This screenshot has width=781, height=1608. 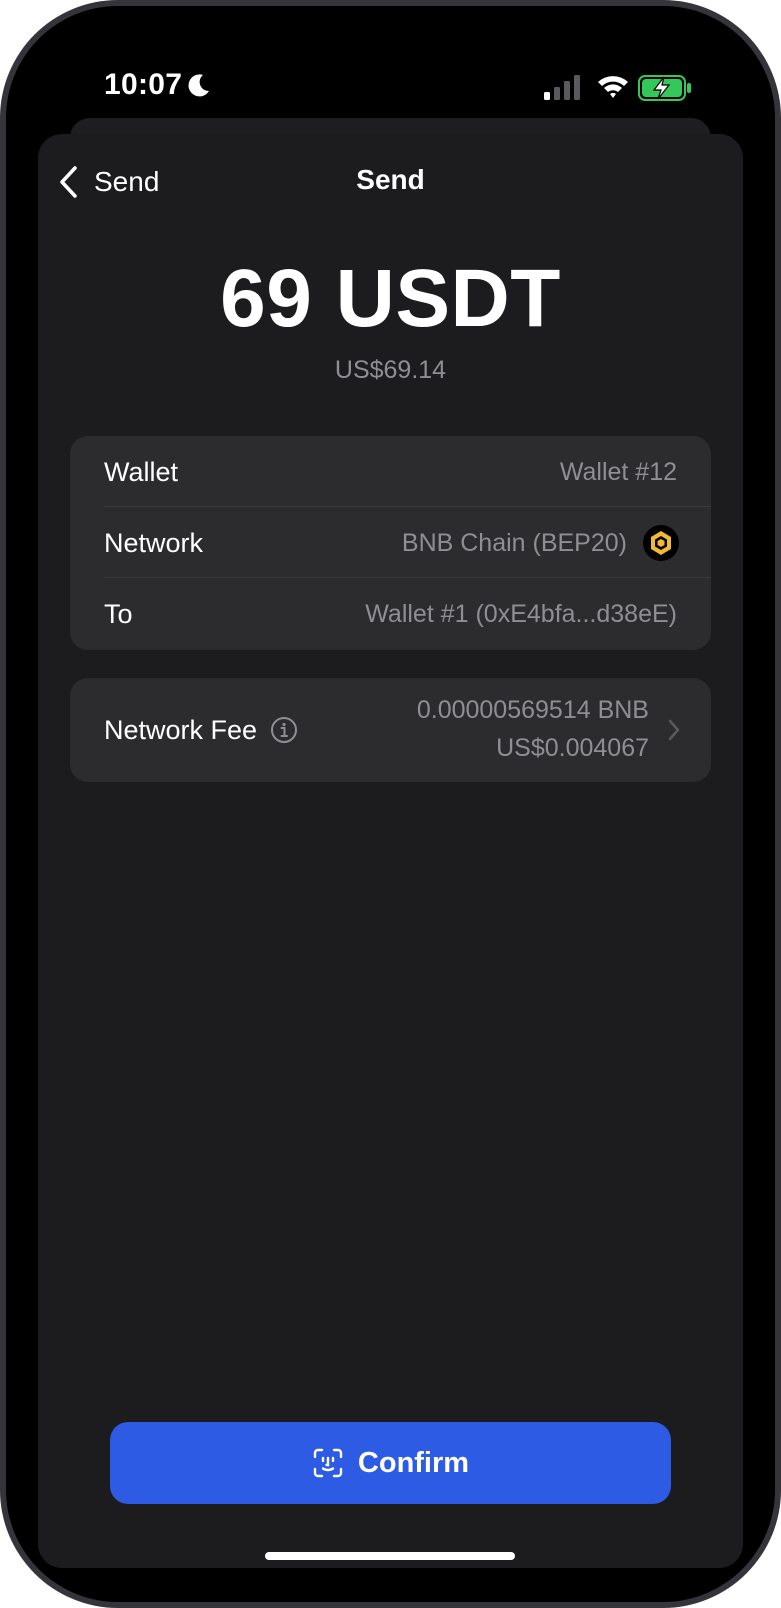 I want to click on wallet-value: Wallet #12, so click(x=618, y=472).